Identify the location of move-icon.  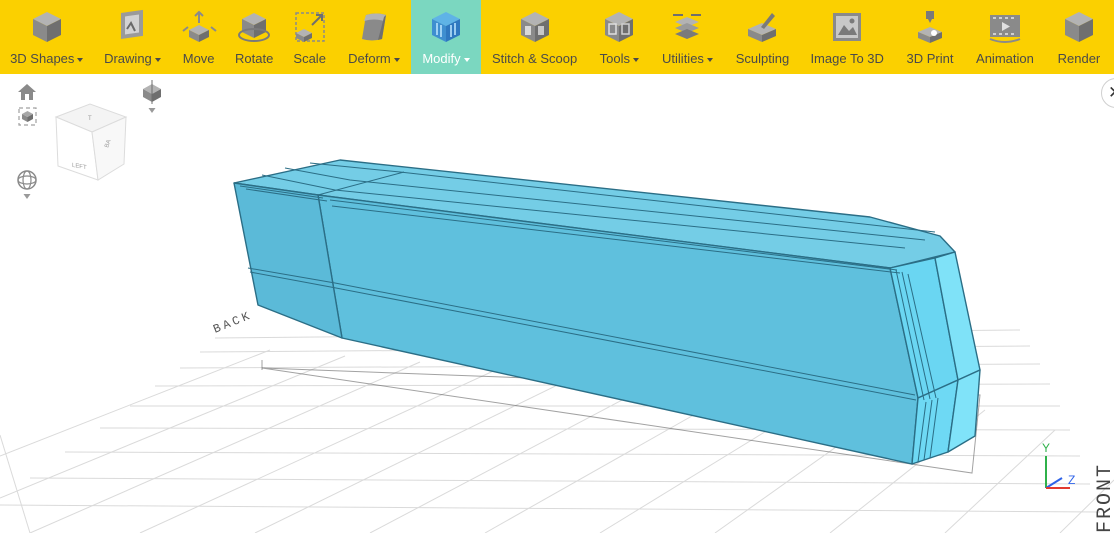
(199, 26).